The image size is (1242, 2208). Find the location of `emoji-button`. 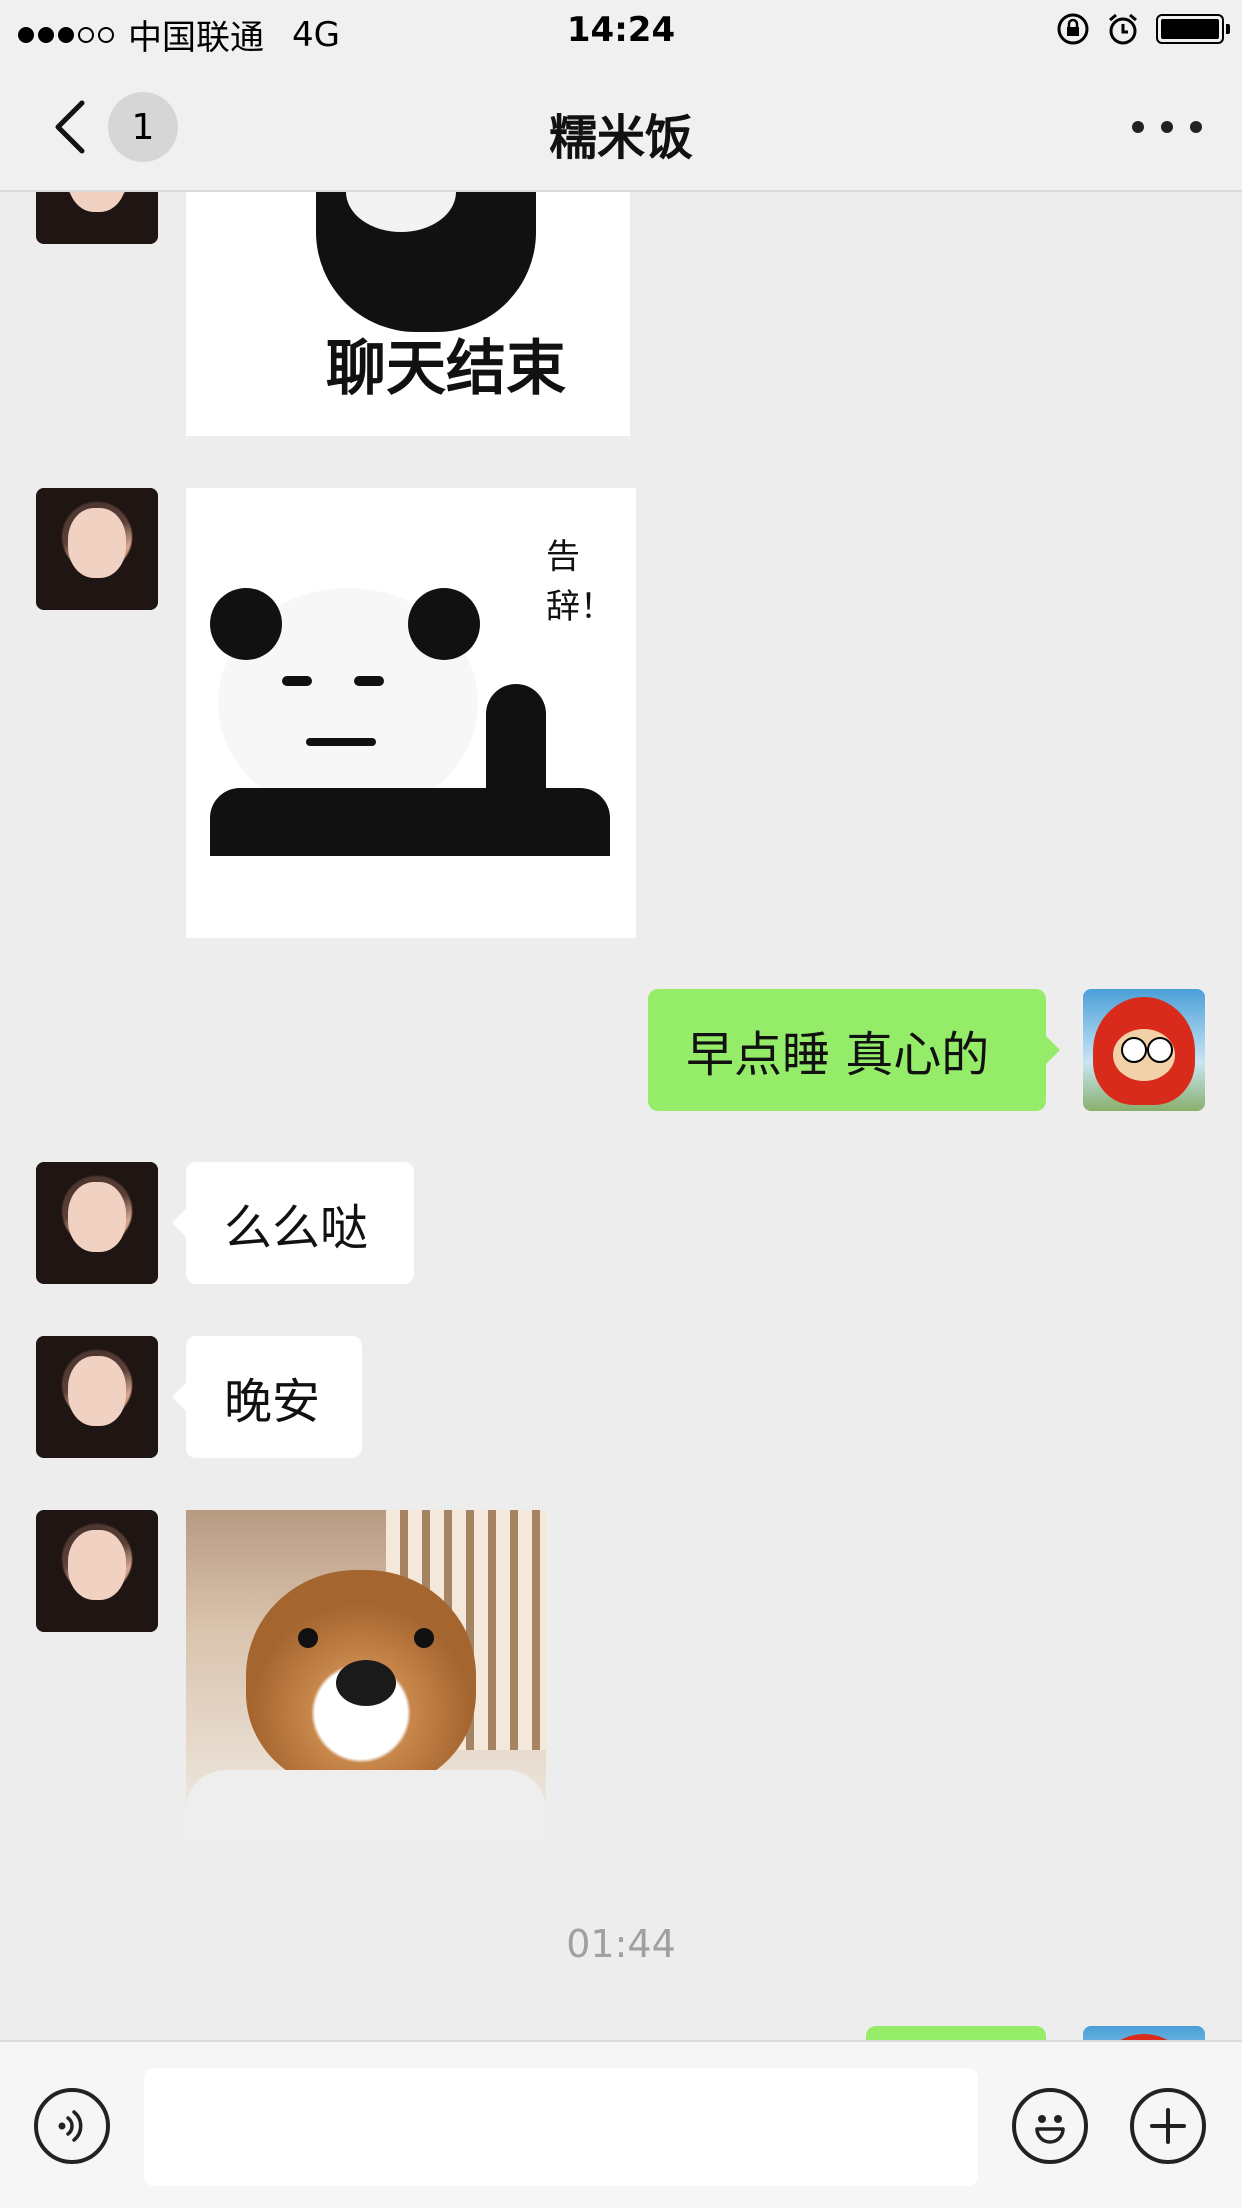

emoji-button is located at coordinates (1050, 2126).